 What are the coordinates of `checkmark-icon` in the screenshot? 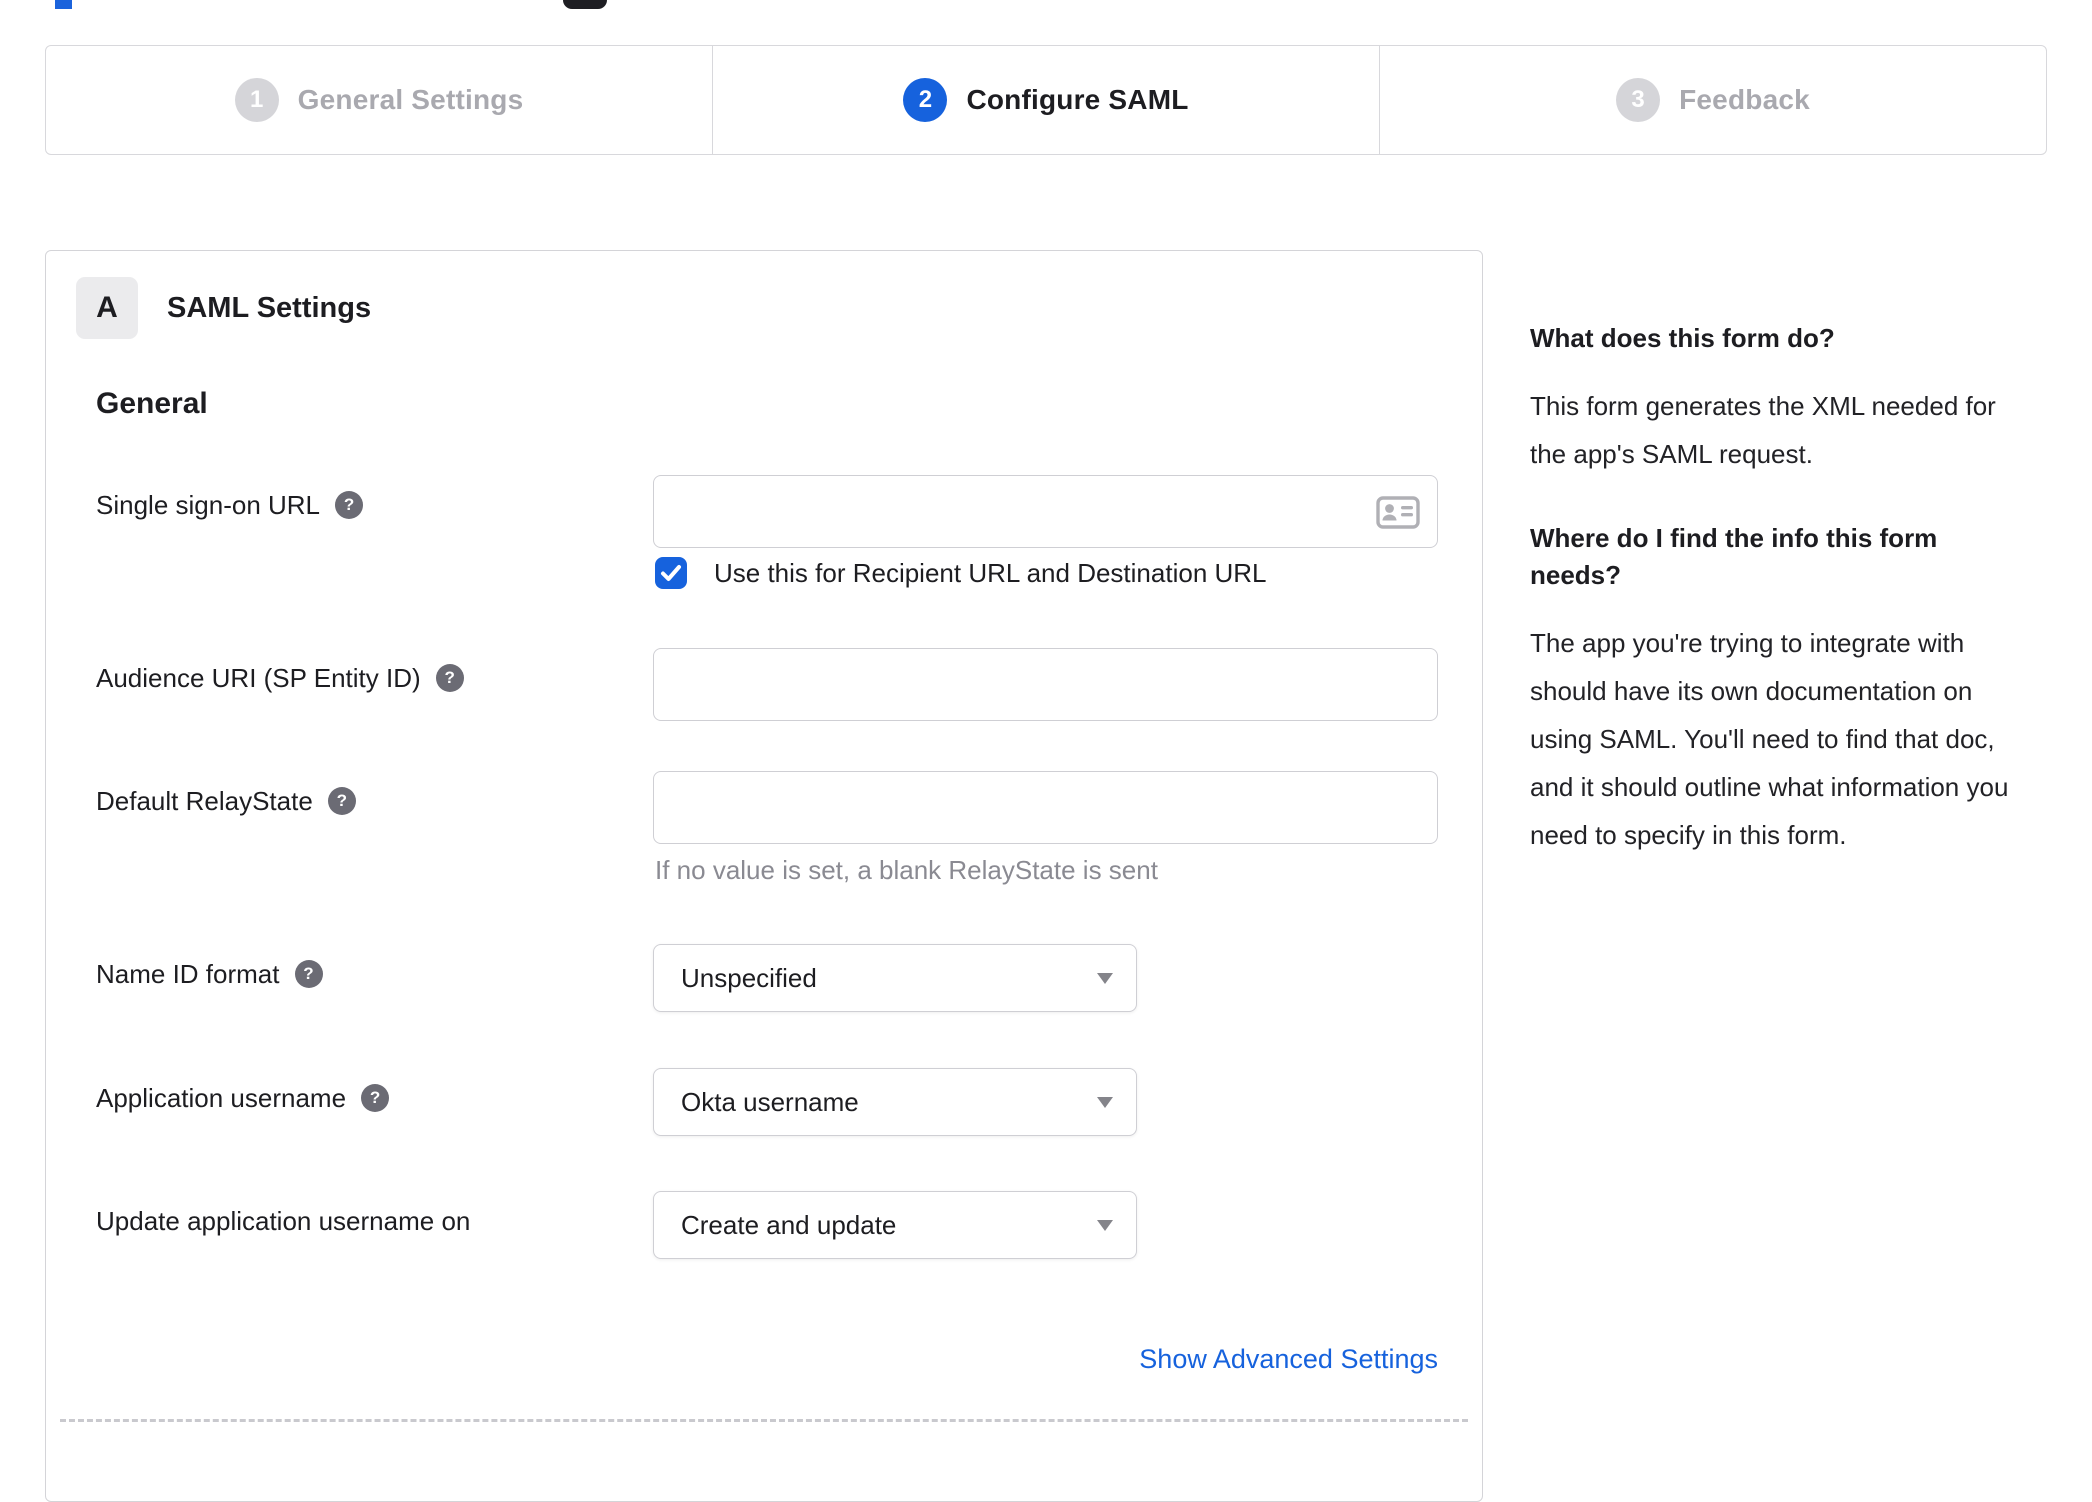 It's located at (671, 573).